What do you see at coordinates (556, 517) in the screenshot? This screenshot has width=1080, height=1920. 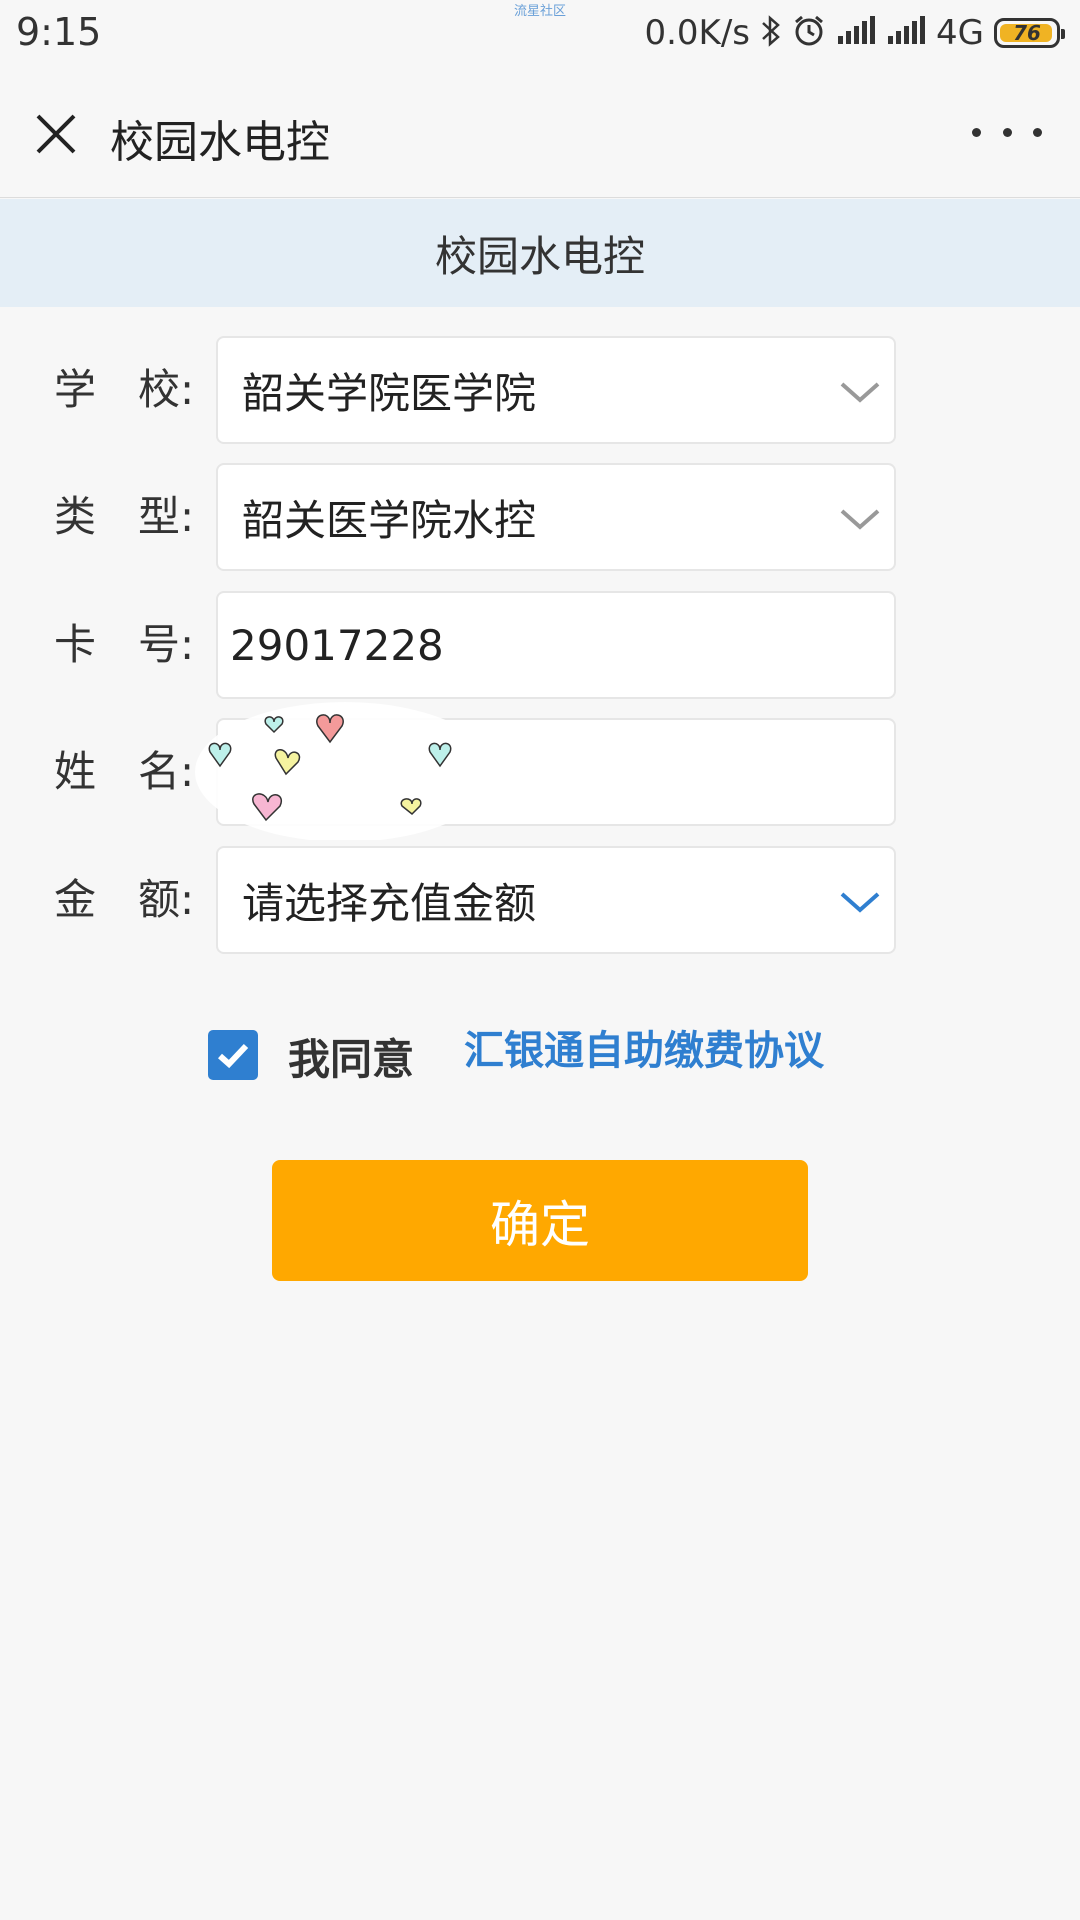 I see `type-select: 韶关医学院水控` at bounding box center [556, 517].